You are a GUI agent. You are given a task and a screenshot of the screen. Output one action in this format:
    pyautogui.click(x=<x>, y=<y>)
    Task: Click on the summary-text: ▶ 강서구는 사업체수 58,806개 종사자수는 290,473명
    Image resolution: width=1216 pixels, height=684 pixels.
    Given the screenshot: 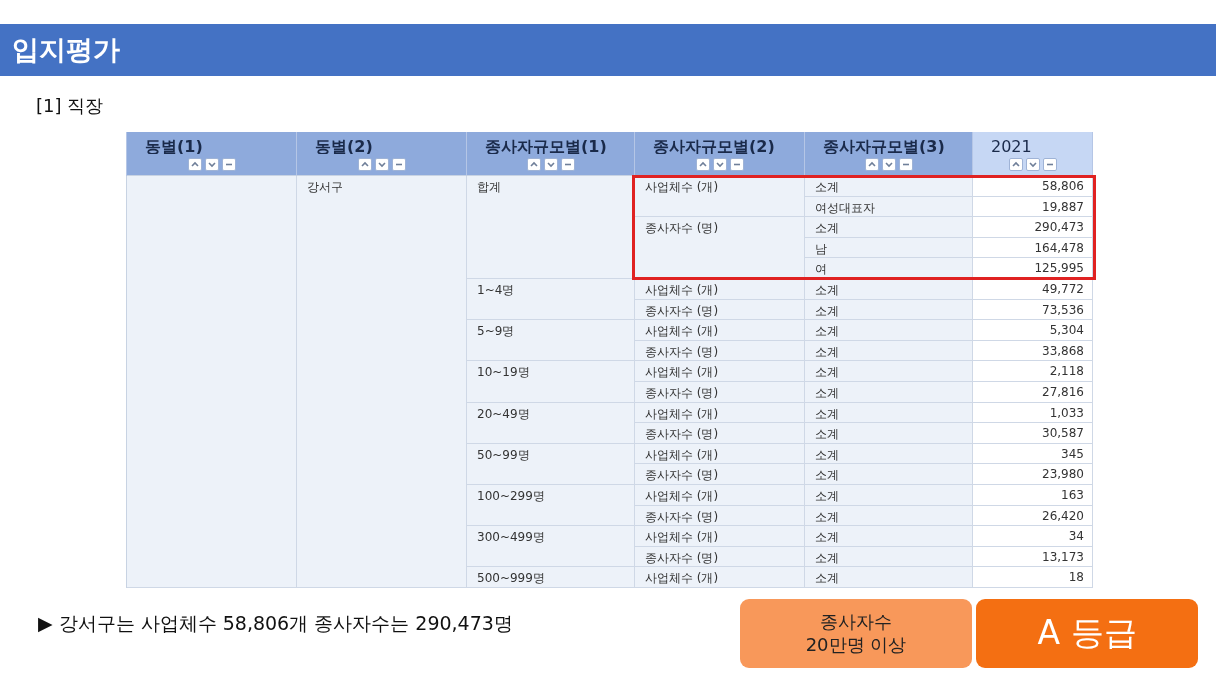 What is the action you would take?
    pyautogui.click(x=276, y=623)
    